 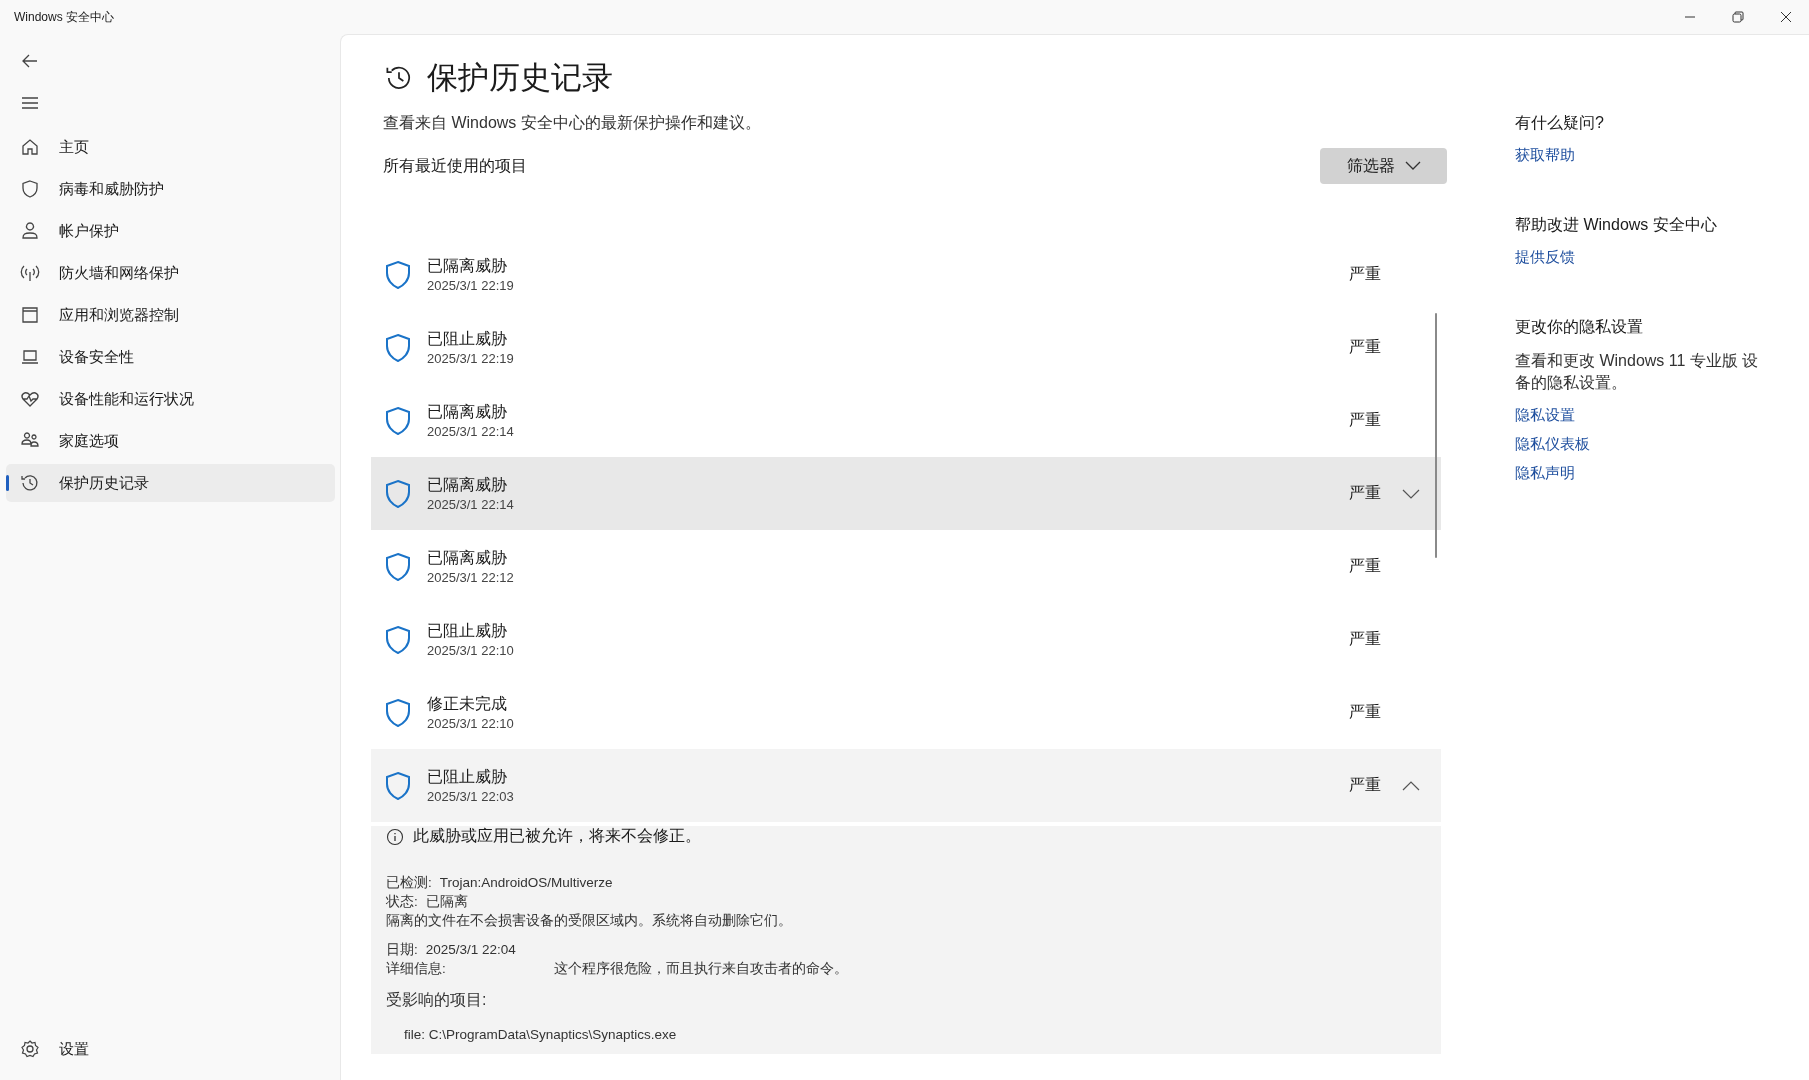 I want to click on notice-text: 此威胁或应用已被允许，将来不会修正。, so click(x=557, y=836).